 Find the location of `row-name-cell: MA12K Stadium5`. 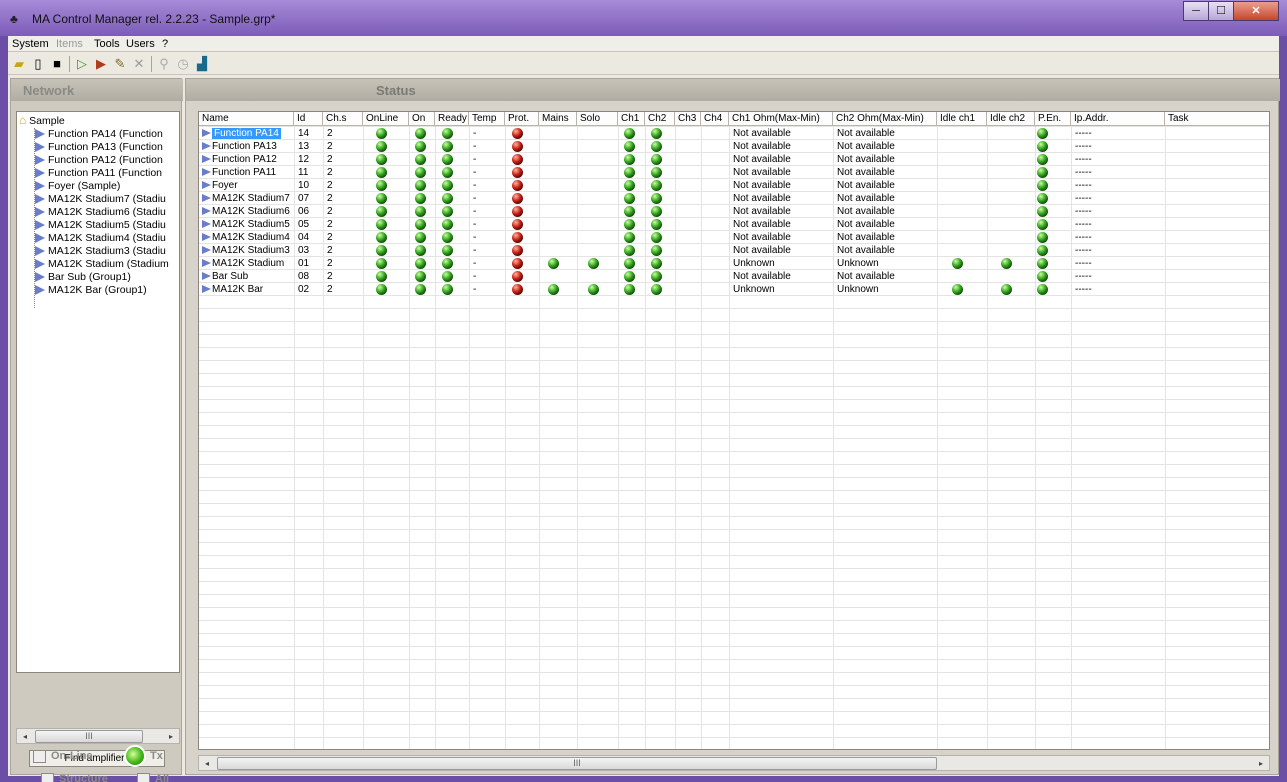

row-name-cell: MA12K Stadium5 is located at coordinates (246, 224).